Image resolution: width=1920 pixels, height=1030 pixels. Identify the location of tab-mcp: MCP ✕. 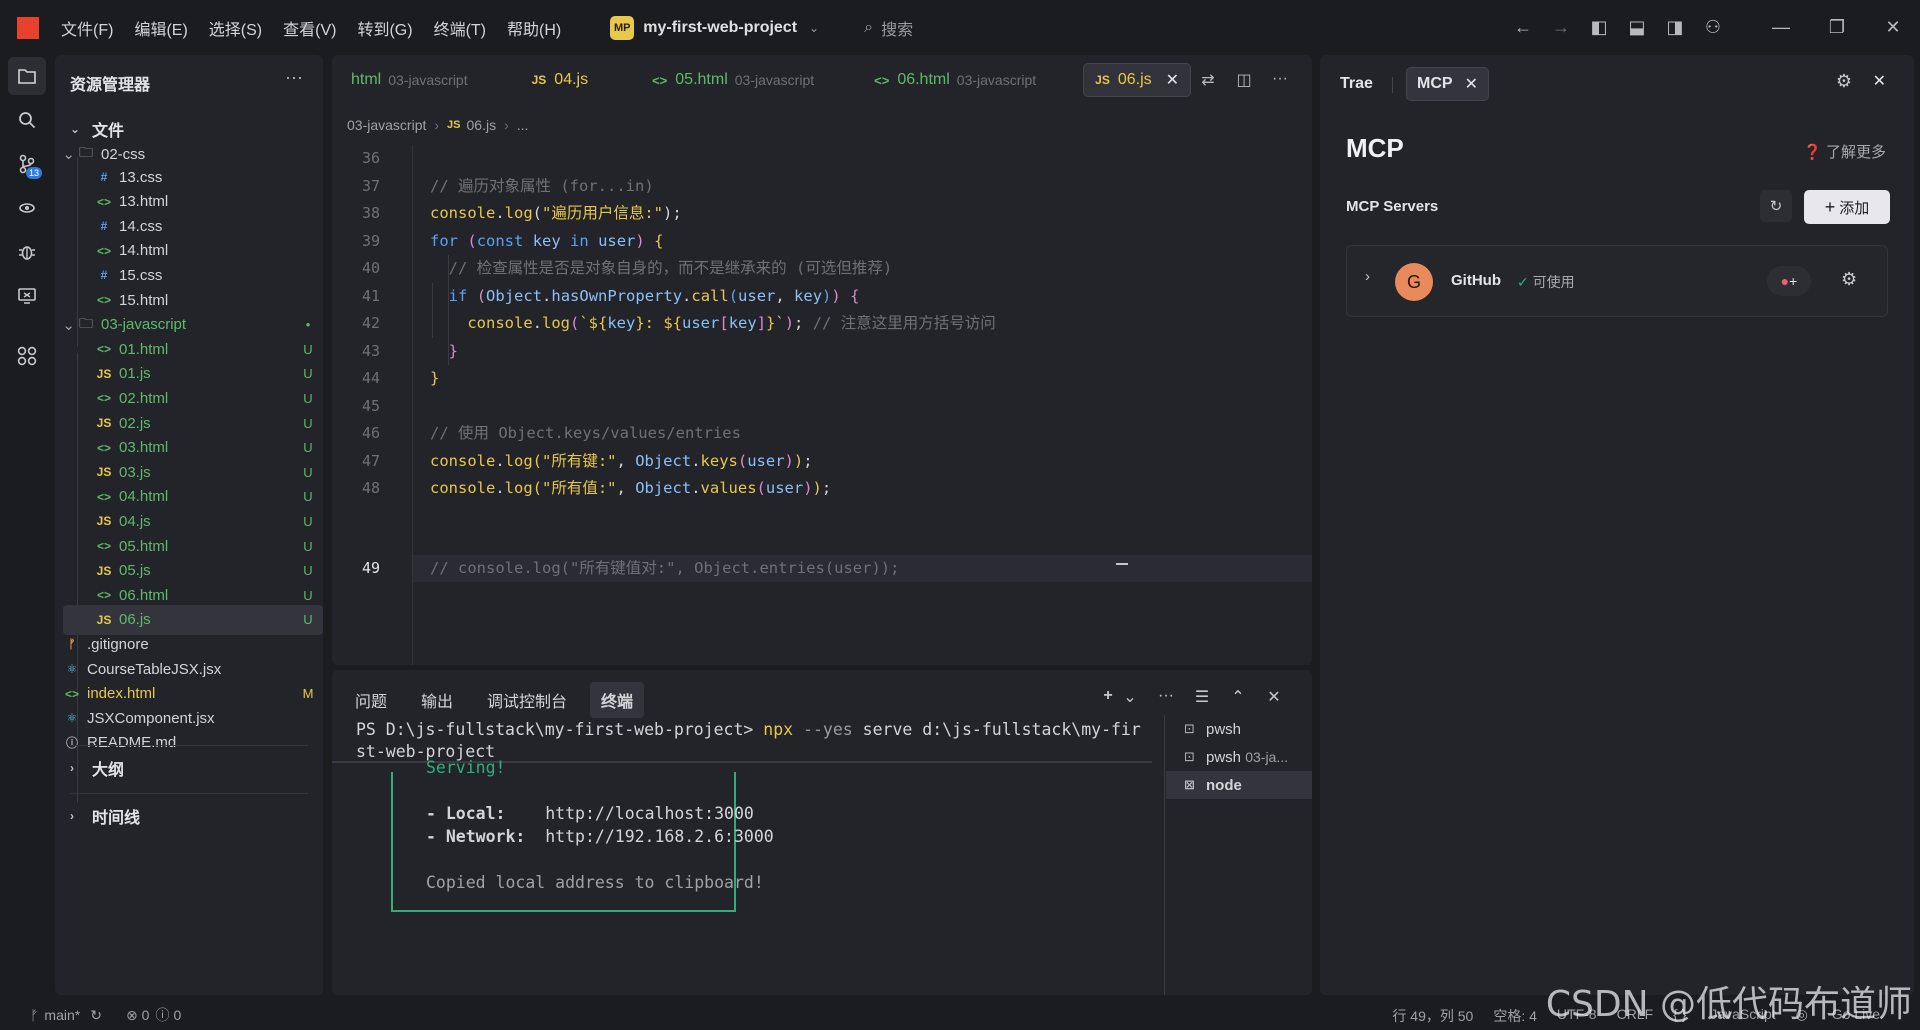
(1447, 84).